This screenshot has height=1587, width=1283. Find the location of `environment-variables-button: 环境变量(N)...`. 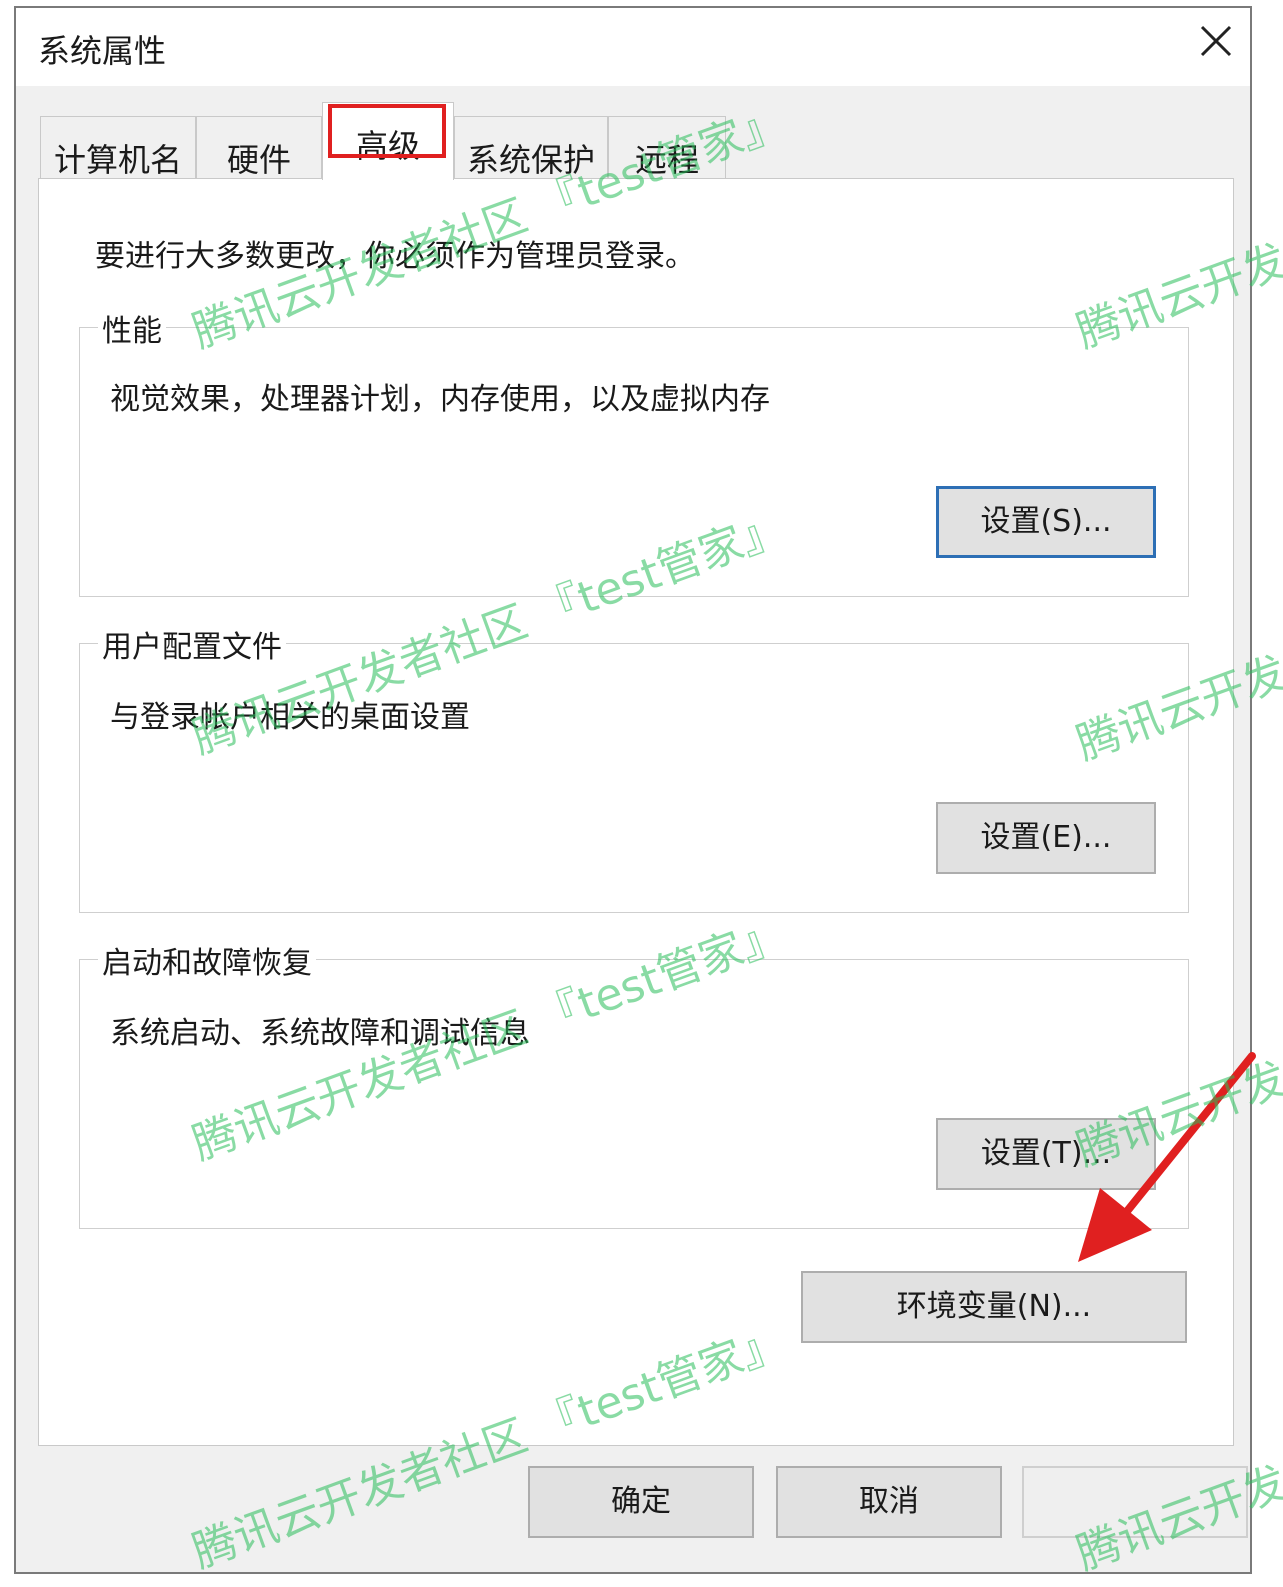

environment-variables-button: 环境变量(N)... is located at coordinates (994, 1307).